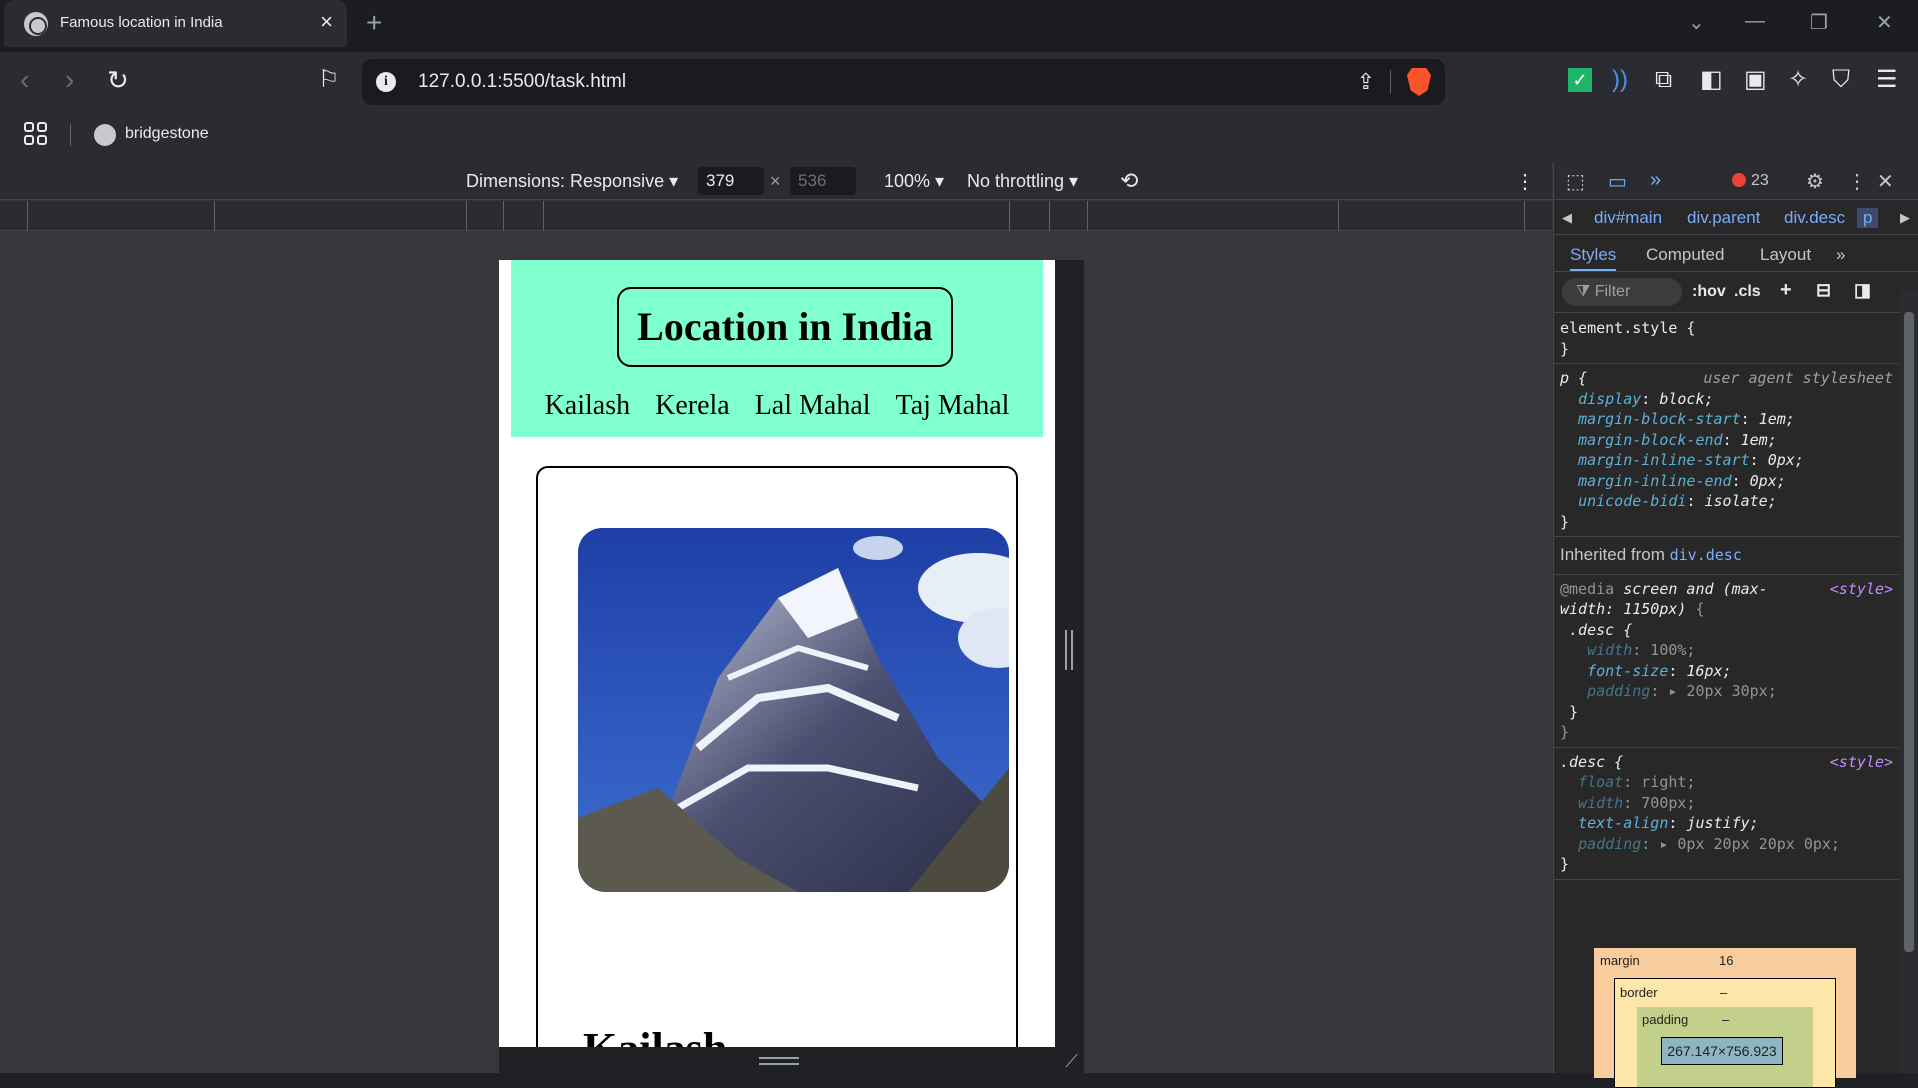 The width and height of the screenshot is (1918, 1088). Describe the element at coordinates (1815, 181) in the screenshot. I see `settings-gear-icon: ⚙` at that location.